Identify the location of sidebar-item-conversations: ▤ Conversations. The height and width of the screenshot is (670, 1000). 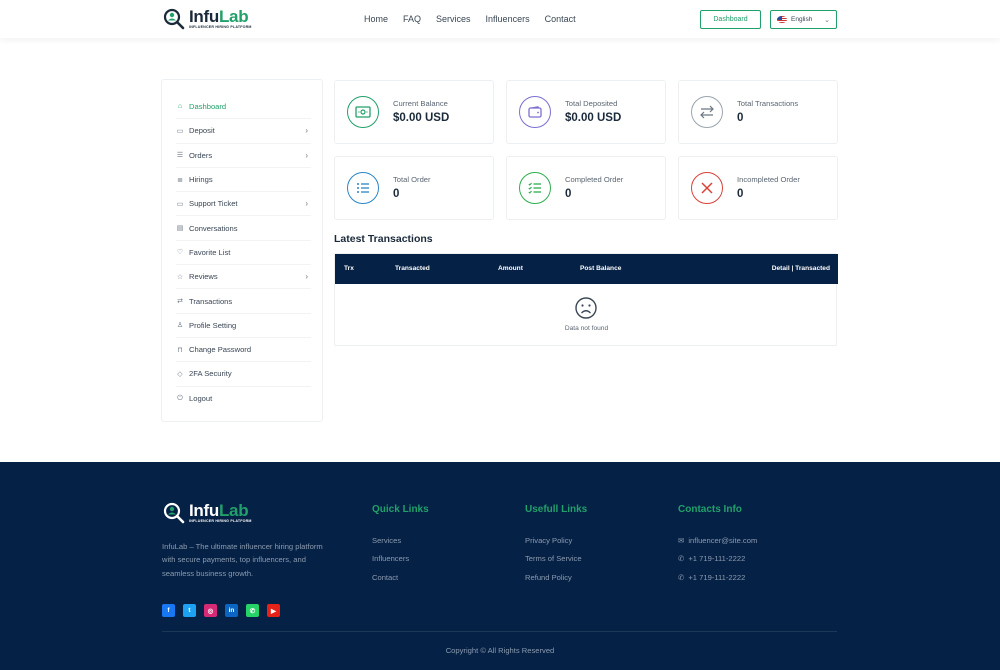
(243, 228).